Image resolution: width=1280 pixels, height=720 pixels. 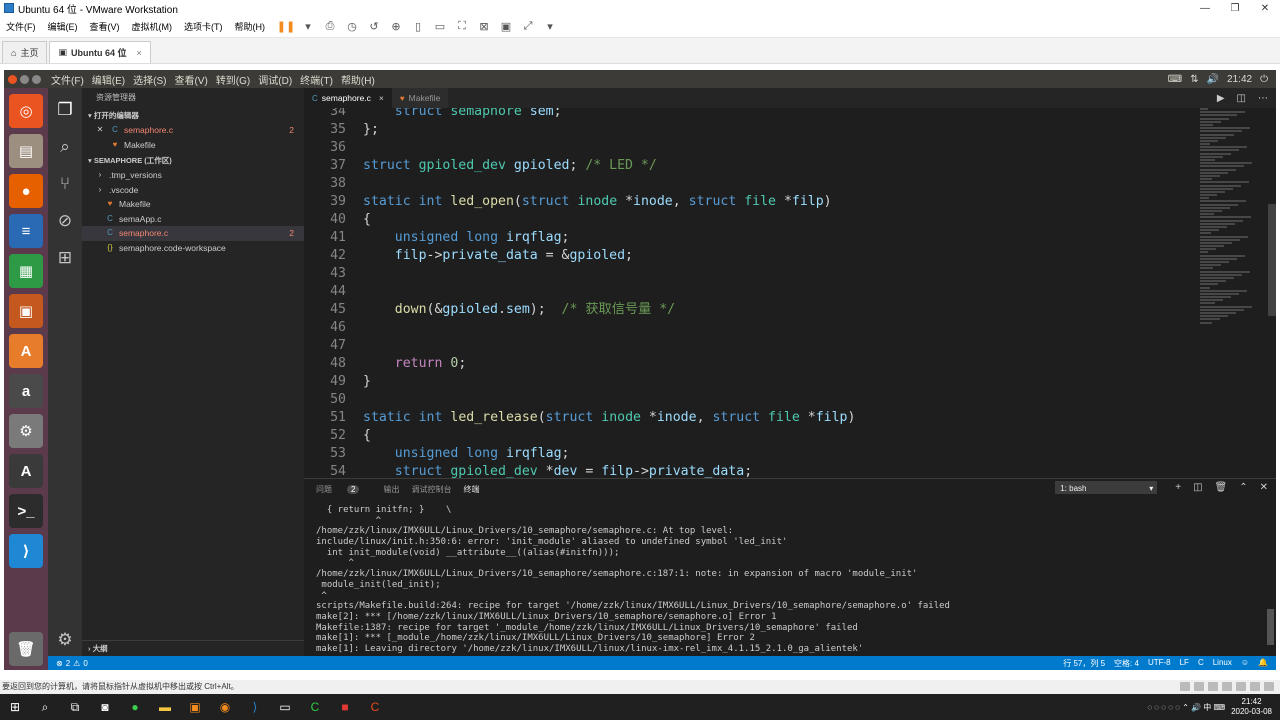 I want to click on display-icon, so click(x=1269, y=686).